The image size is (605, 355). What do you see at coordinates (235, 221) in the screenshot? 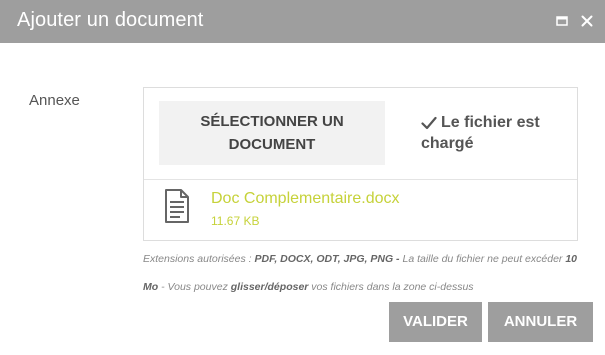
I see `uploaded-file-size: 11.67 KB` at bounding box center [235, 221].